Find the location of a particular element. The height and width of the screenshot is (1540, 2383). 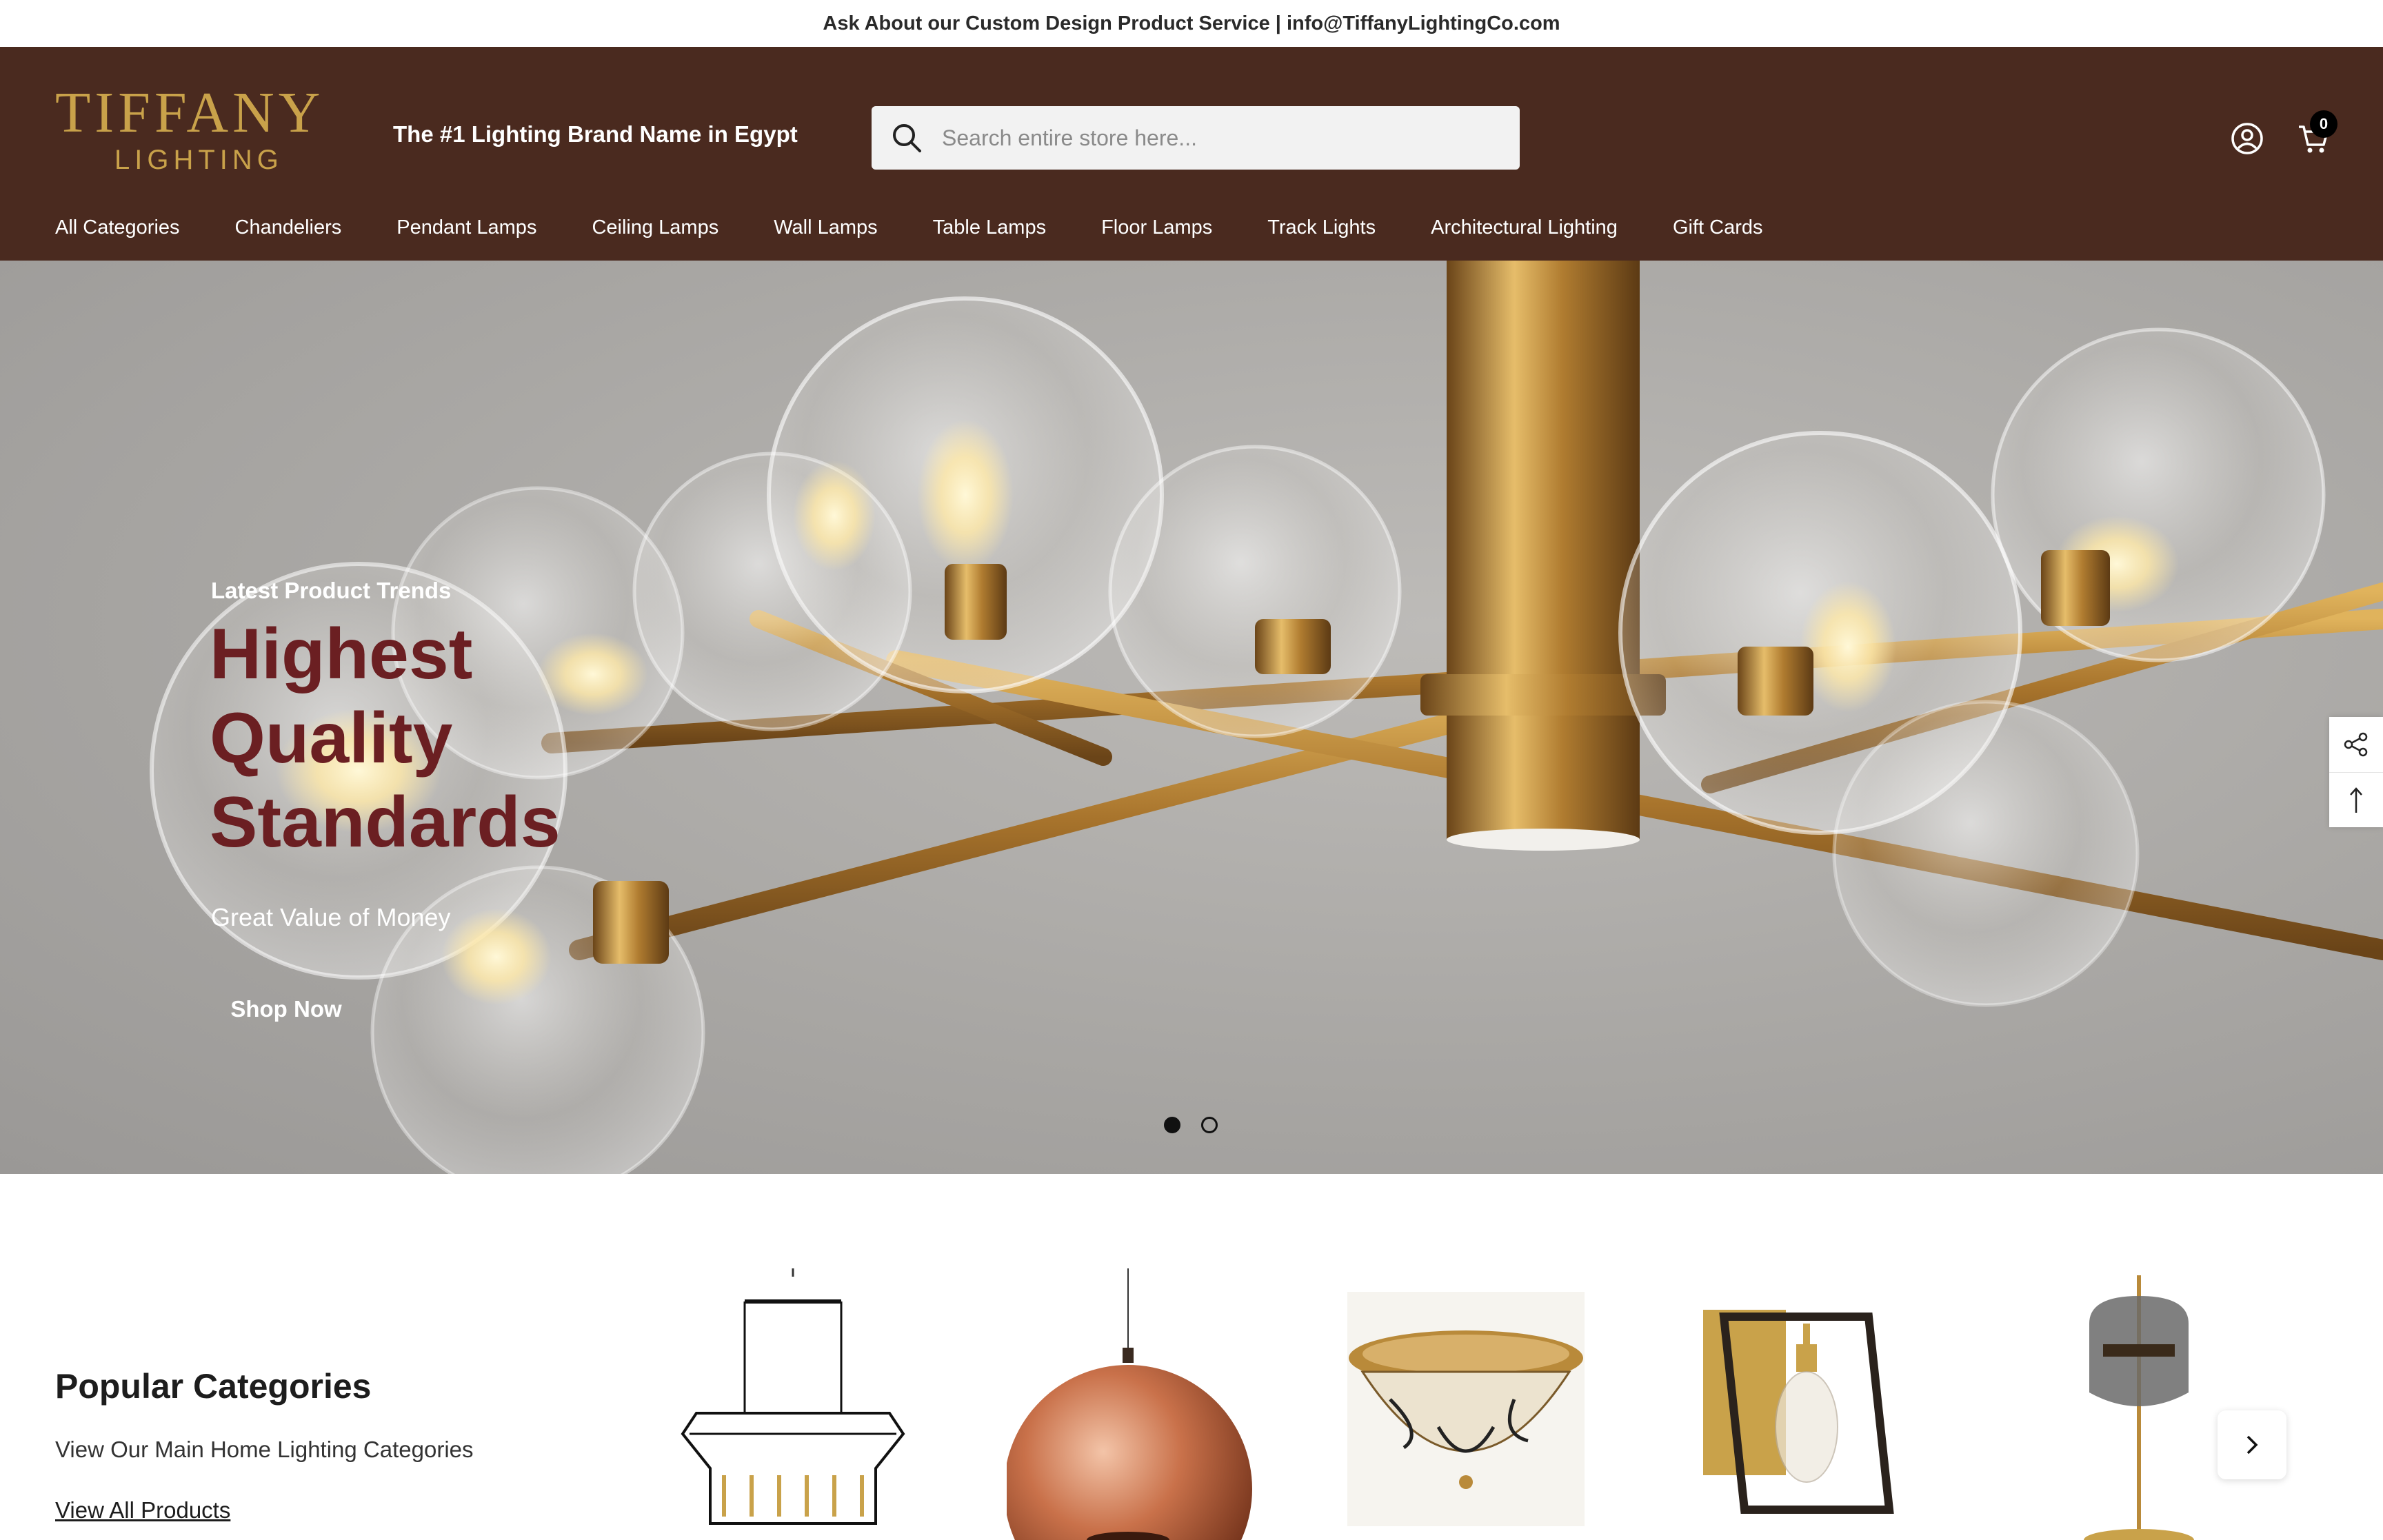

nav-item-ceiling-lamps: Ceiling Lamps is located at coordinates (655, 228).